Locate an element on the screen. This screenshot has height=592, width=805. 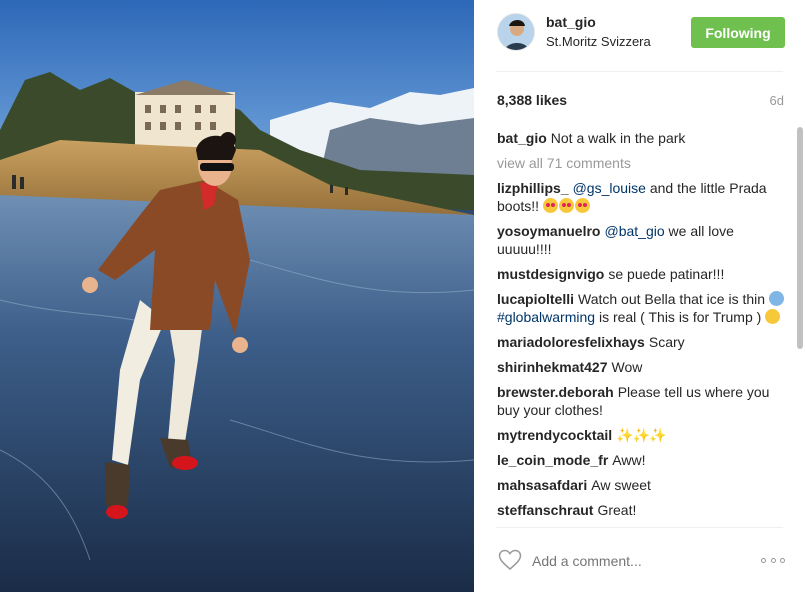
comment-username: mustdesignvigo is located at coordinates (550, 274).